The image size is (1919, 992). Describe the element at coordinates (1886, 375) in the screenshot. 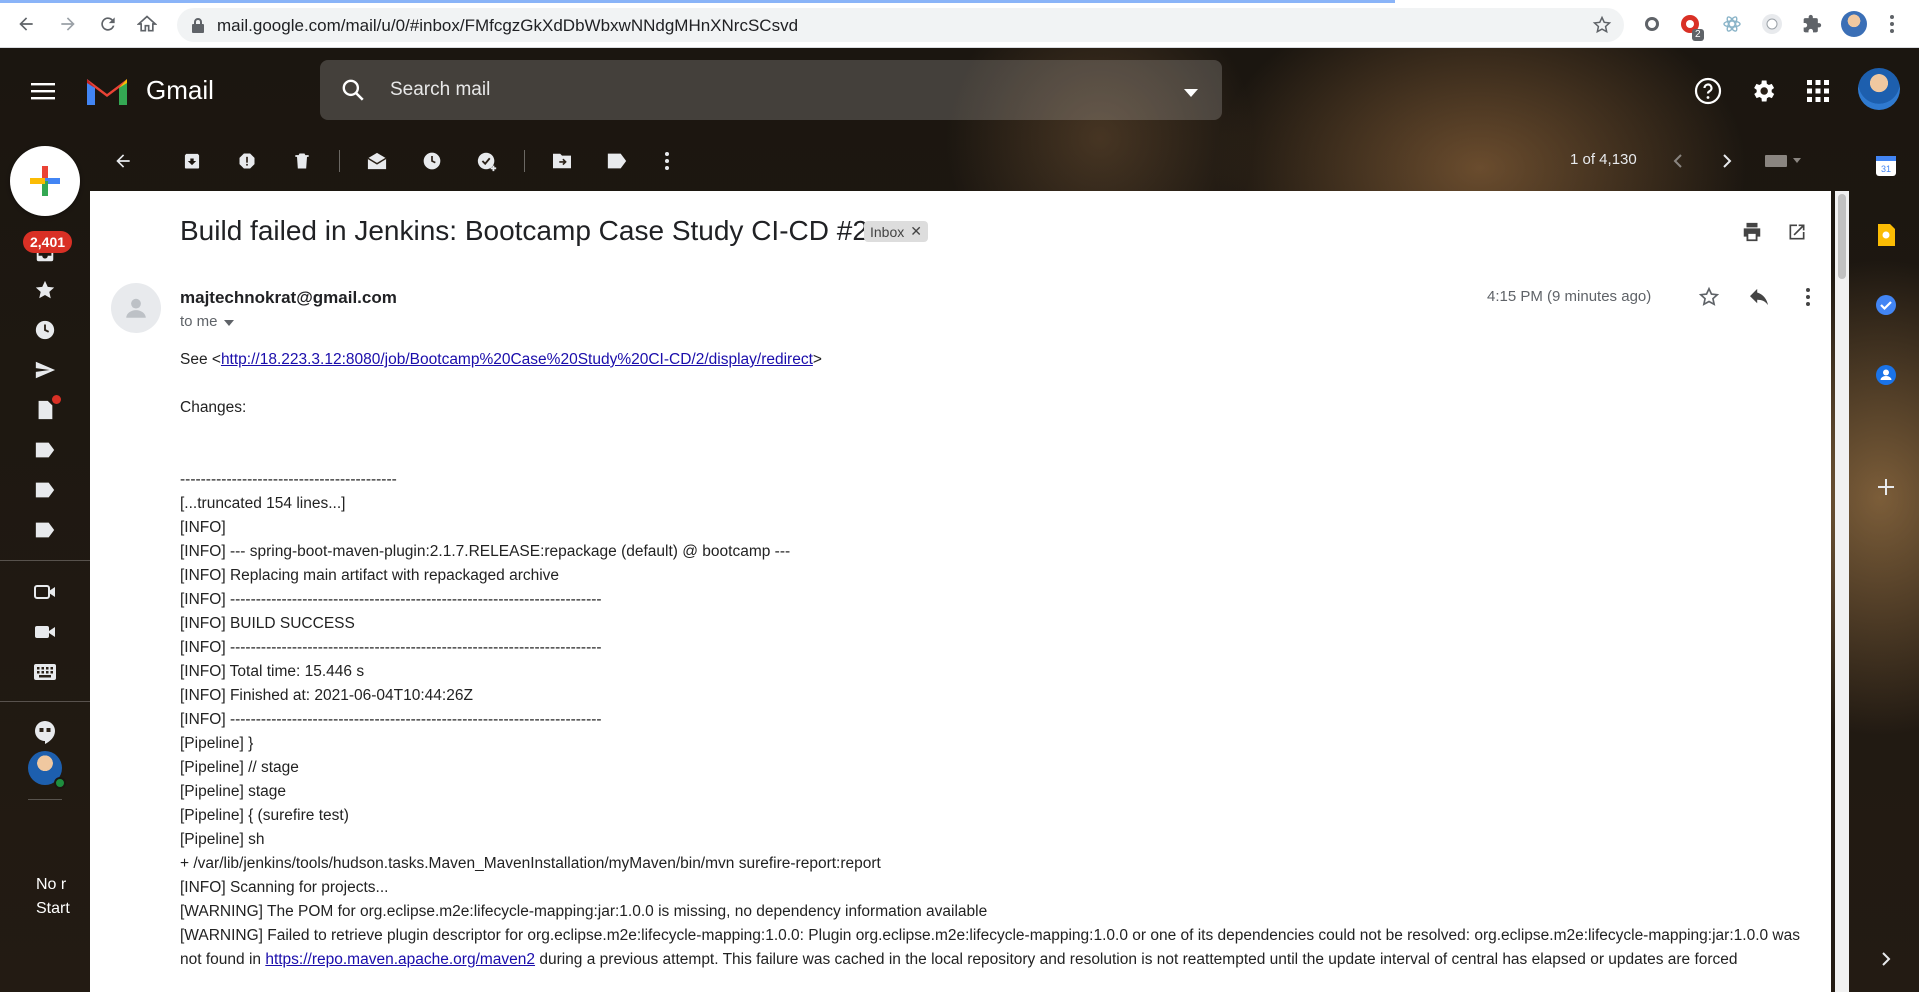

I see `google-contacts-icon` at that location.